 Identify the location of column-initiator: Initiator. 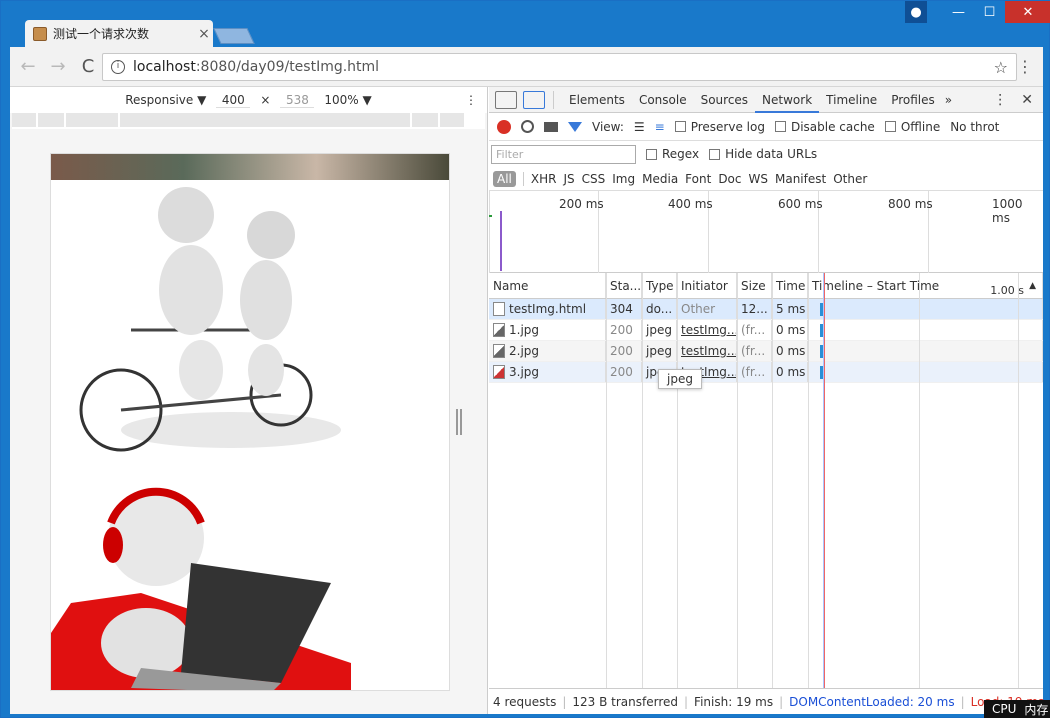
(707, 285).